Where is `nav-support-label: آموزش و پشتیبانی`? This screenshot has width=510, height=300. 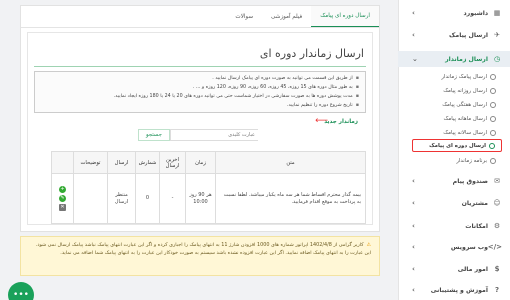 nav-support-label: آموزش و پشتیبانی is located at coordinates (459, 290).